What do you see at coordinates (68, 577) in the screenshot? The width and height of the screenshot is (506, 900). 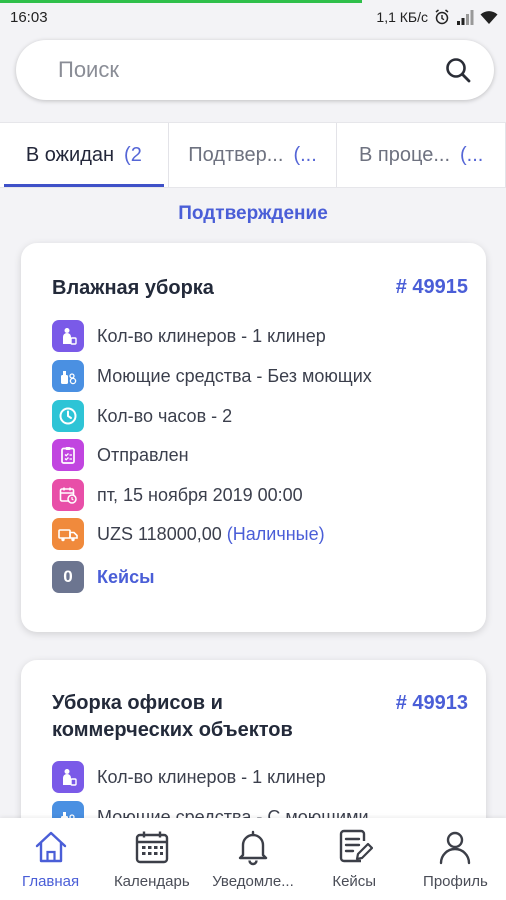 I see `cases-count-badge: 0` at bounding box center [68, 577].